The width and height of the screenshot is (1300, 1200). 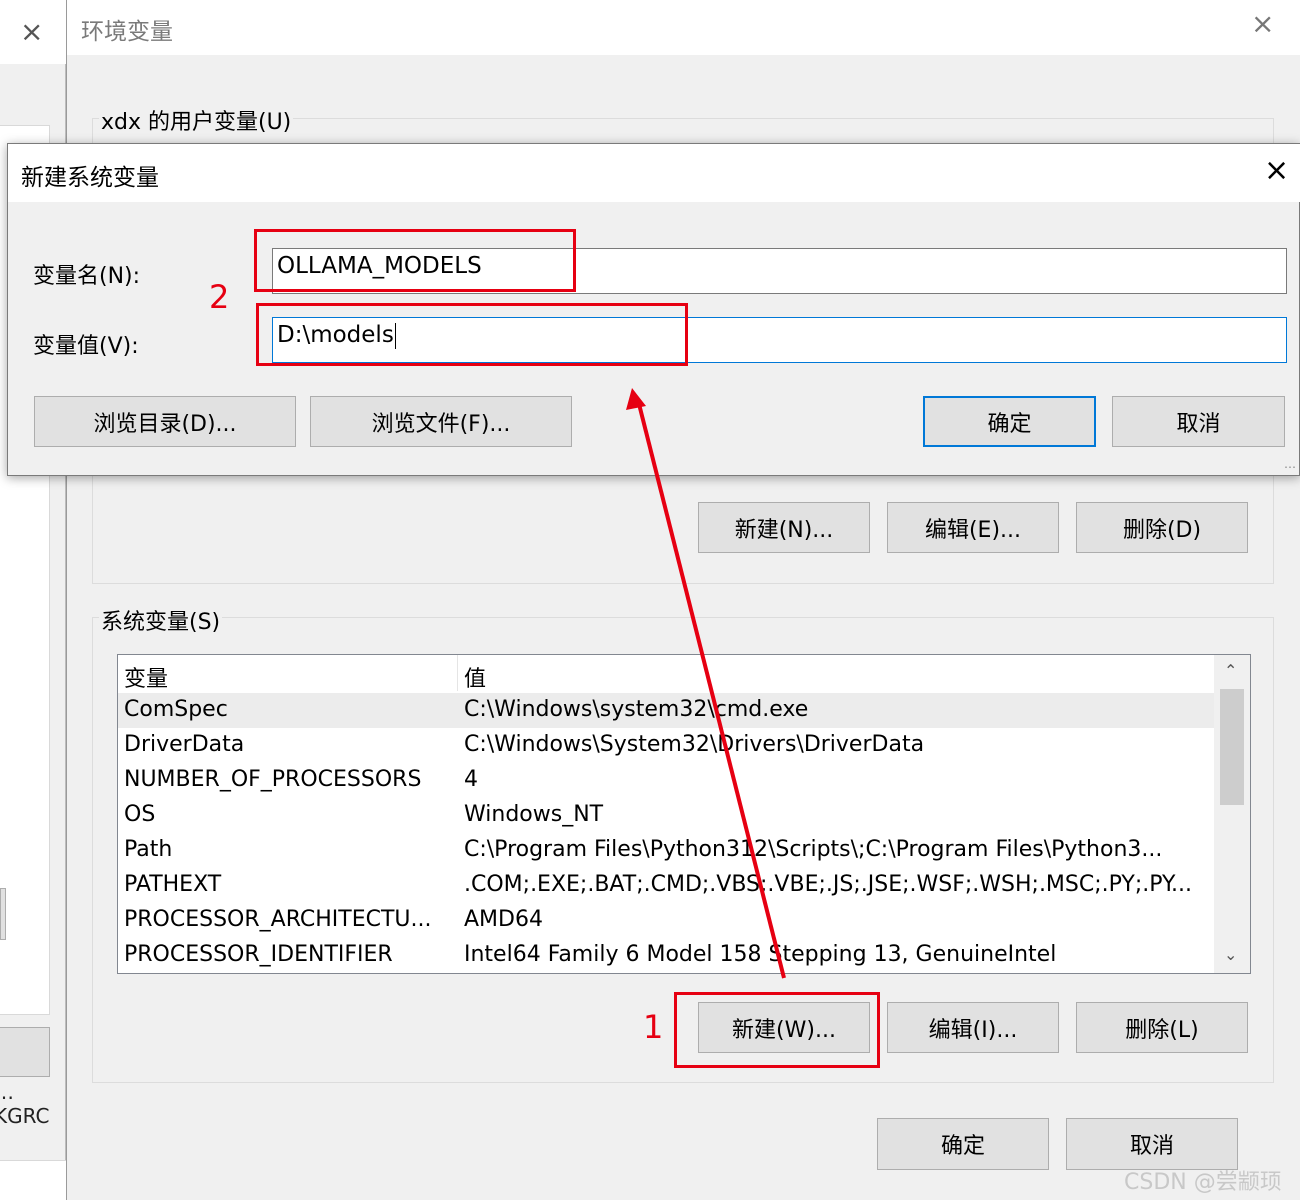 I want to click on highlight-variable-name, so click(x=415, y=260).